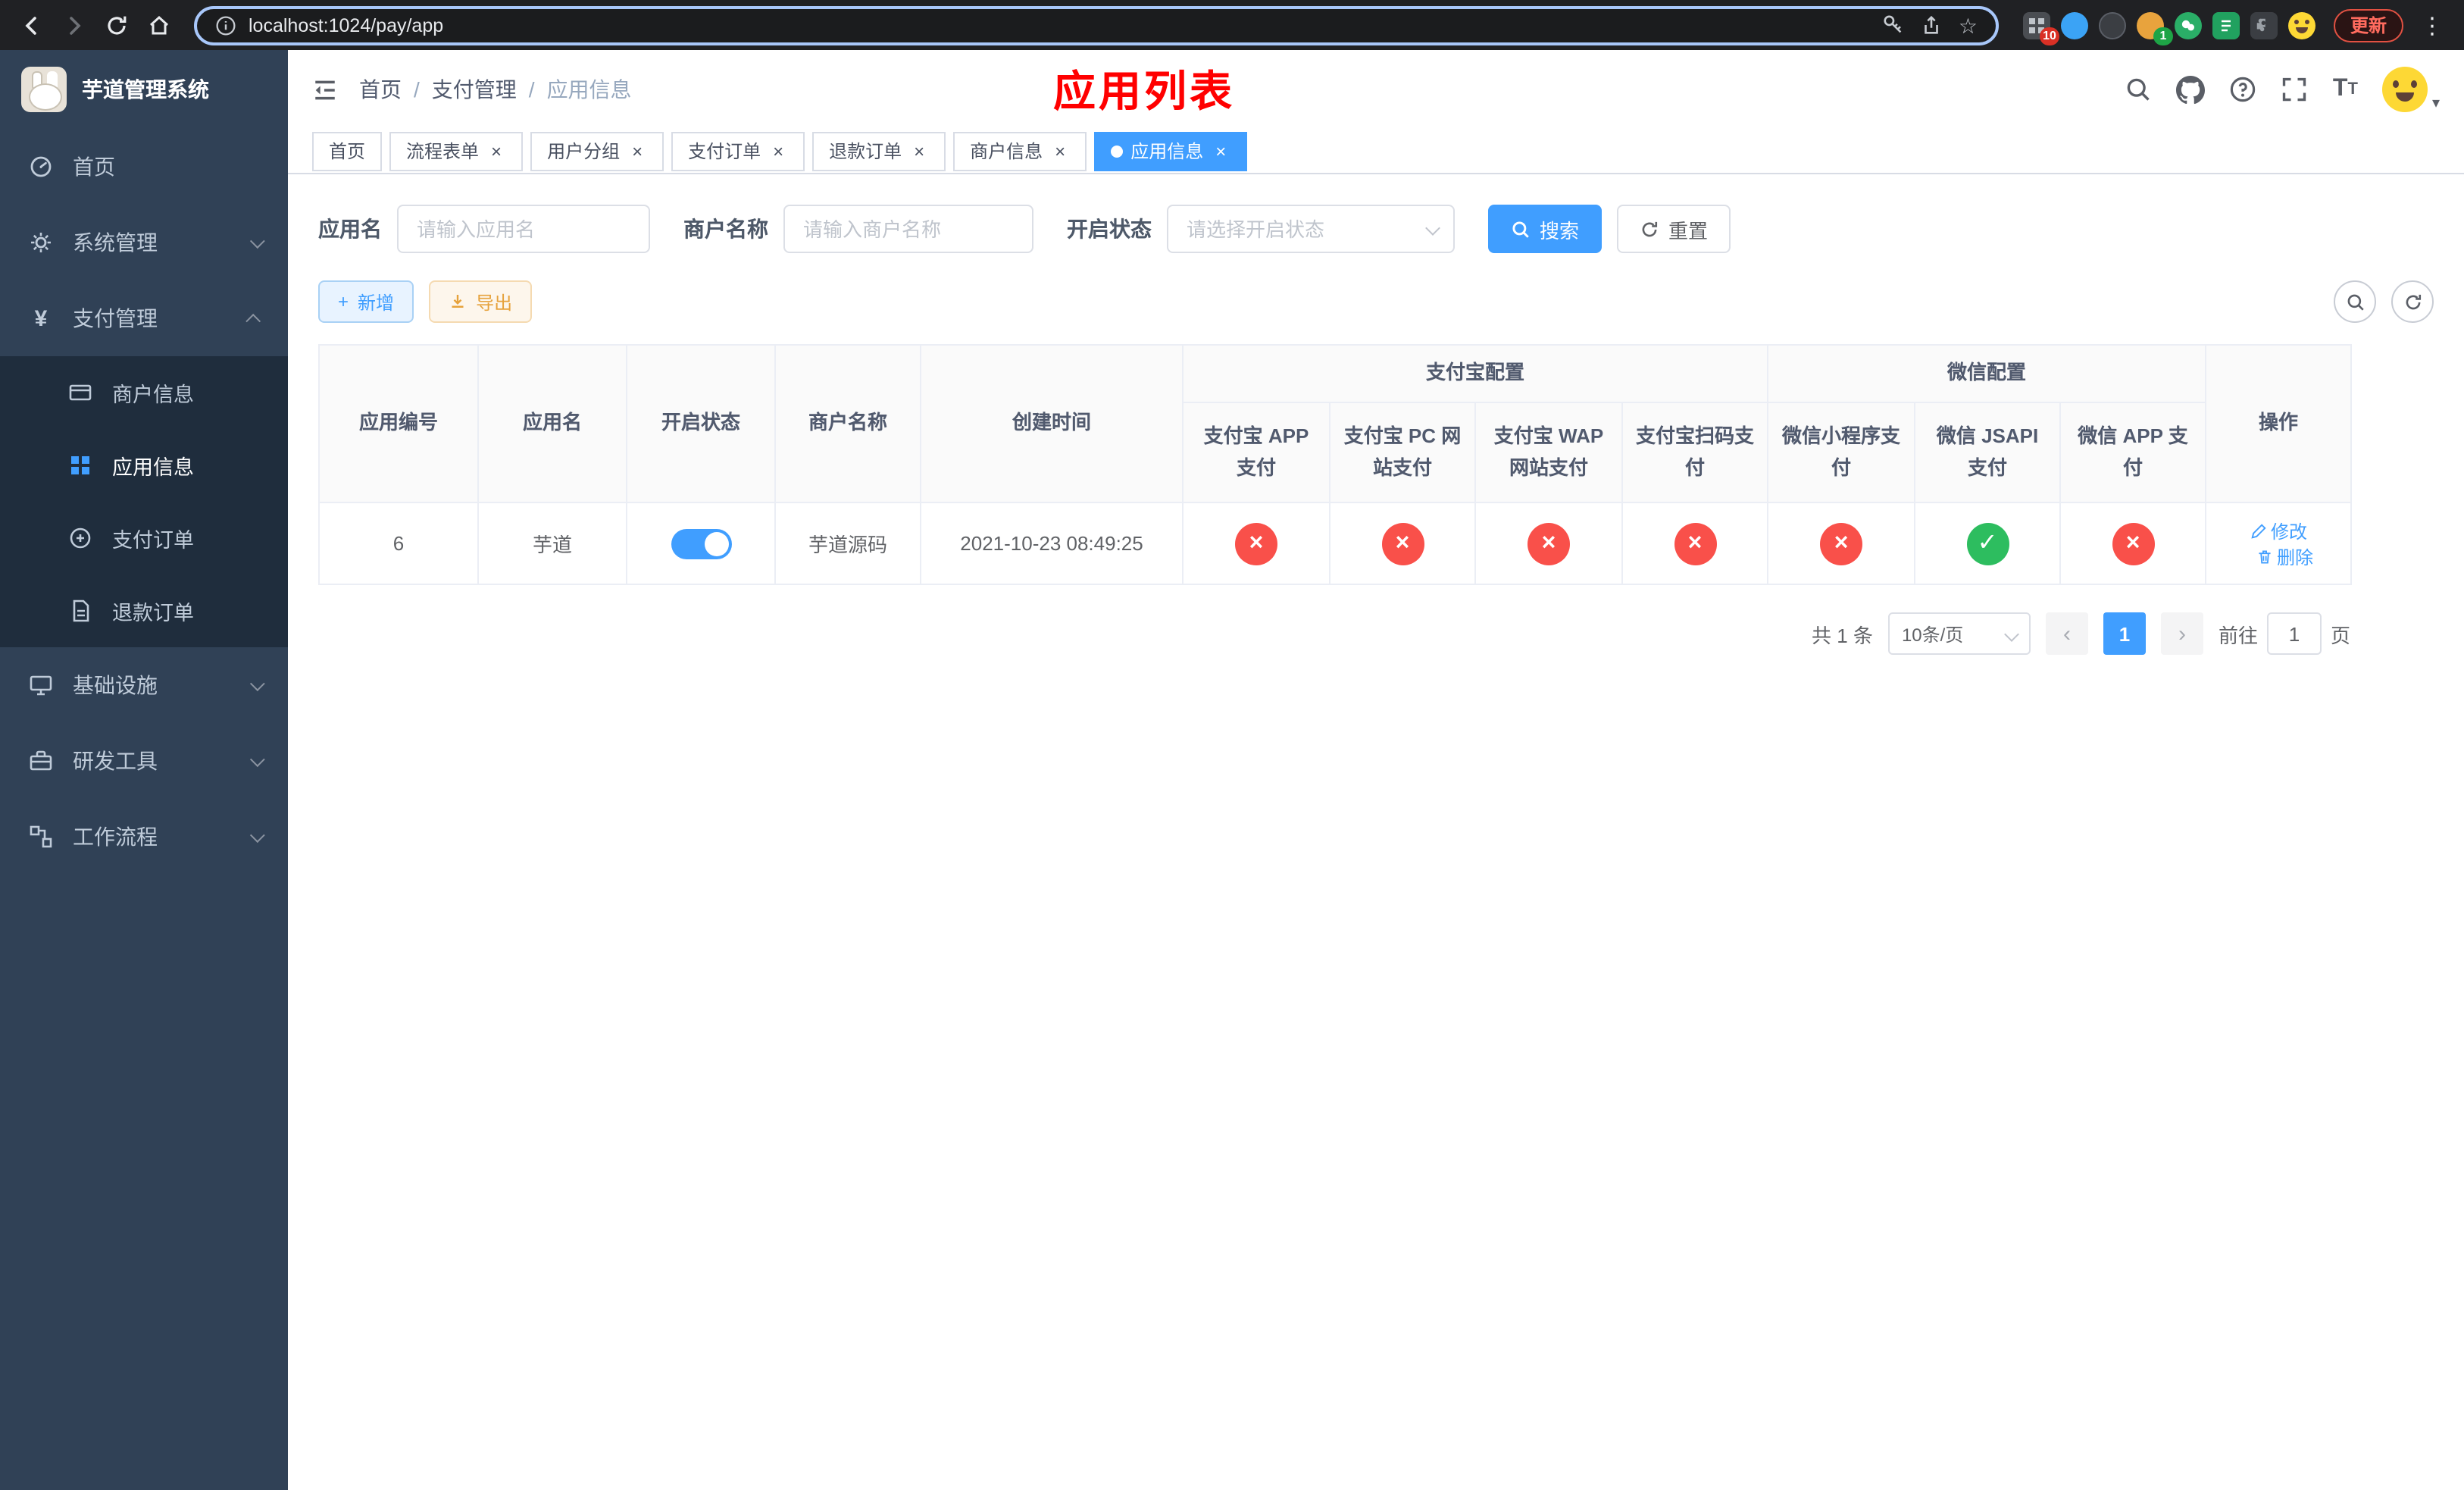  Describe the element at coordinates (725, 229) in the screenshot. I see `merchant-name-label: 商户名称` at that location.